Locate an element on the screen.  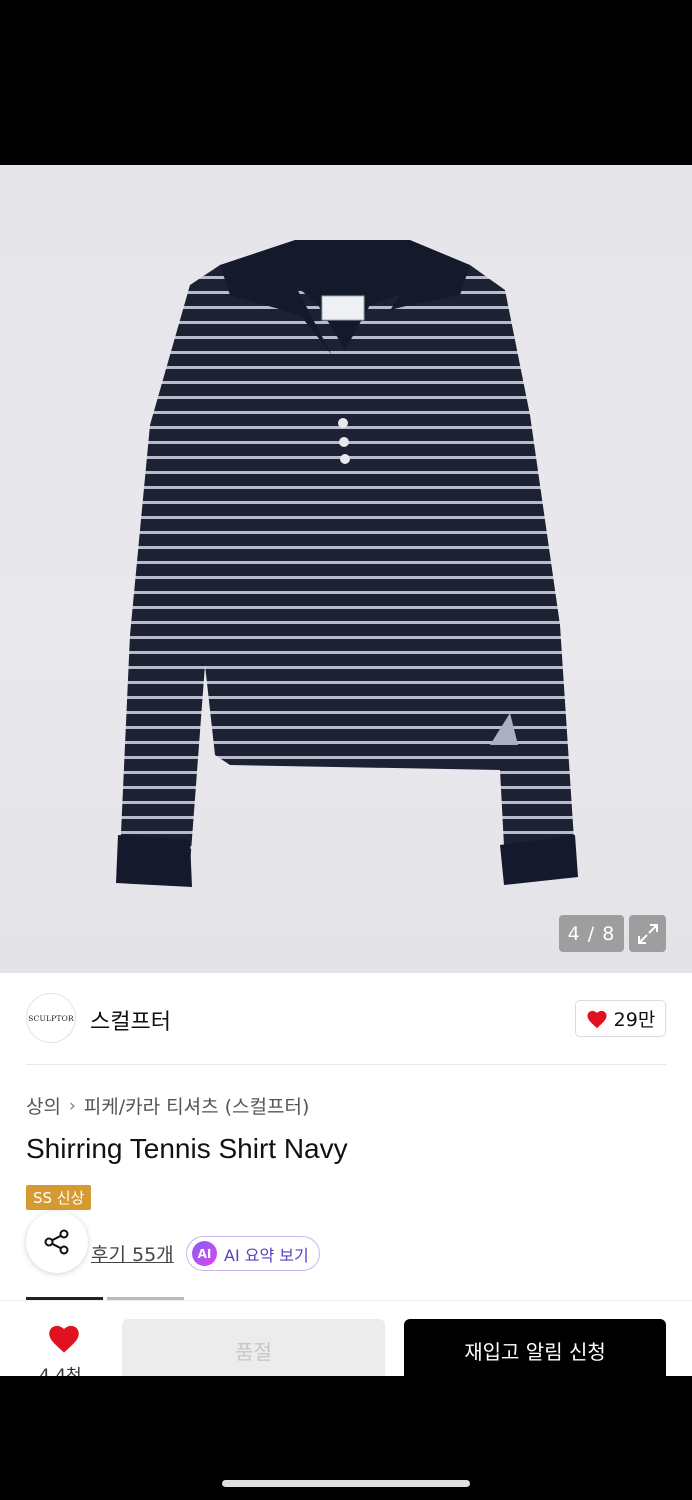
share-button is located at coordinates (57, 1242).